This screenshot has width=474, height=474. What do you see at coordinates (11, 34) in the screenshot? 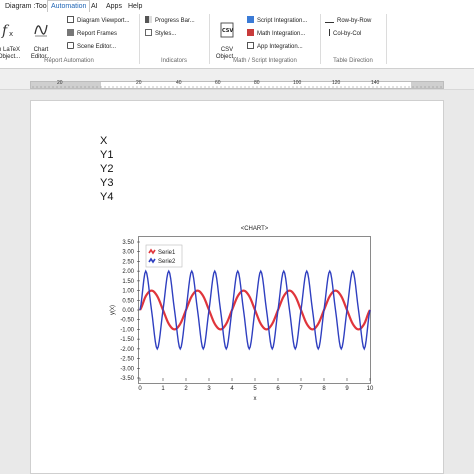
I see `svg-text: x` at bounding box center [11, 34].